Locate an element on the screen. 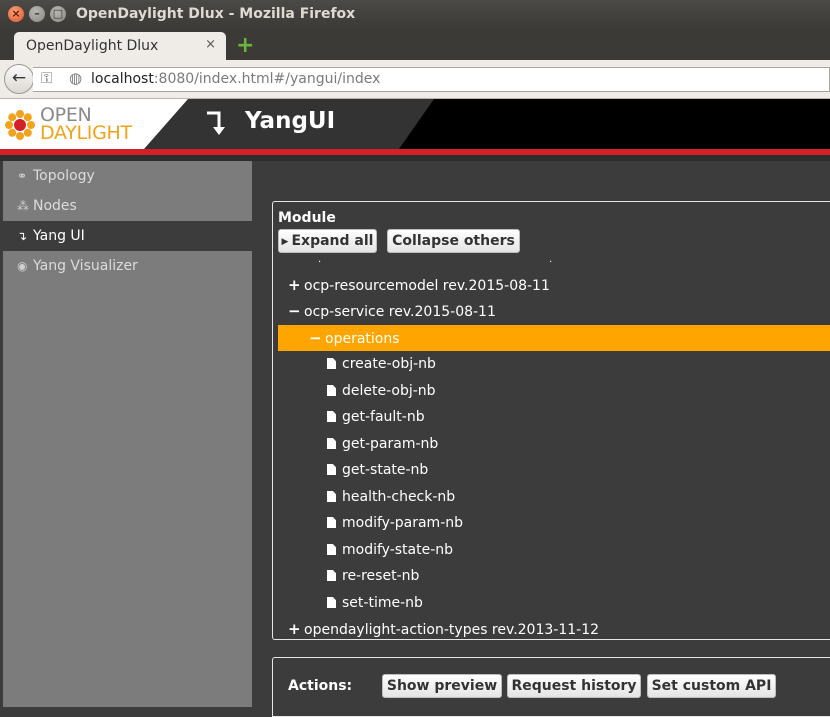  tree-item-operations: − operations is located at coordinates (554, 338).